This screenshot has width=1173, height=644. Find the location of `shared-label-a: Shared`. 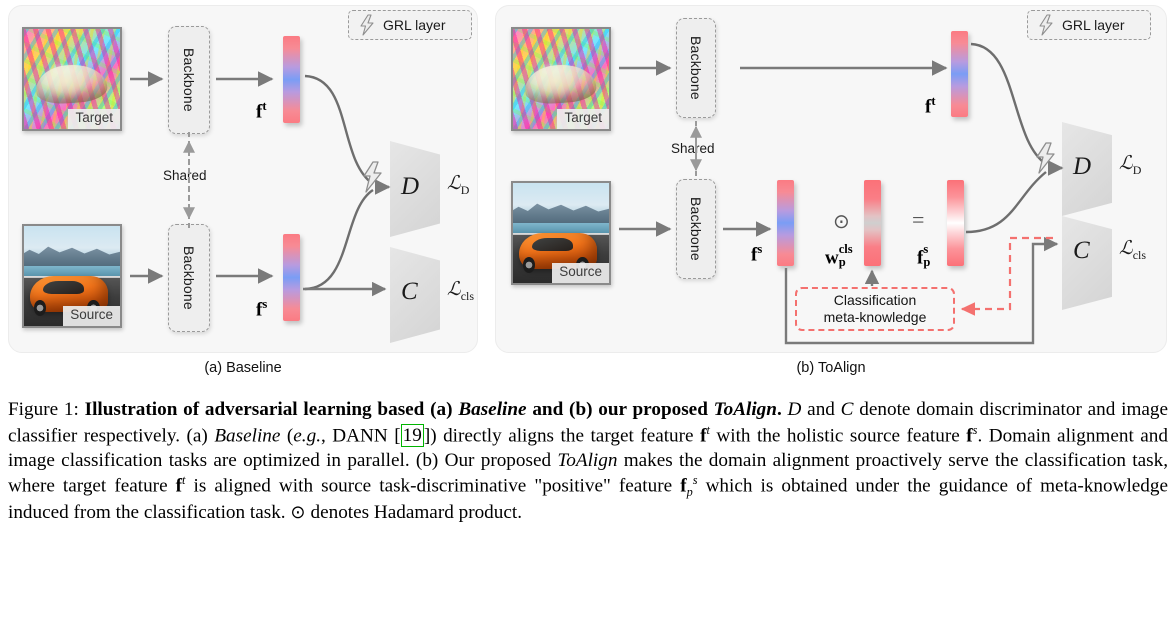

shared-label-a: Shared is located at coordinates (185, 175).